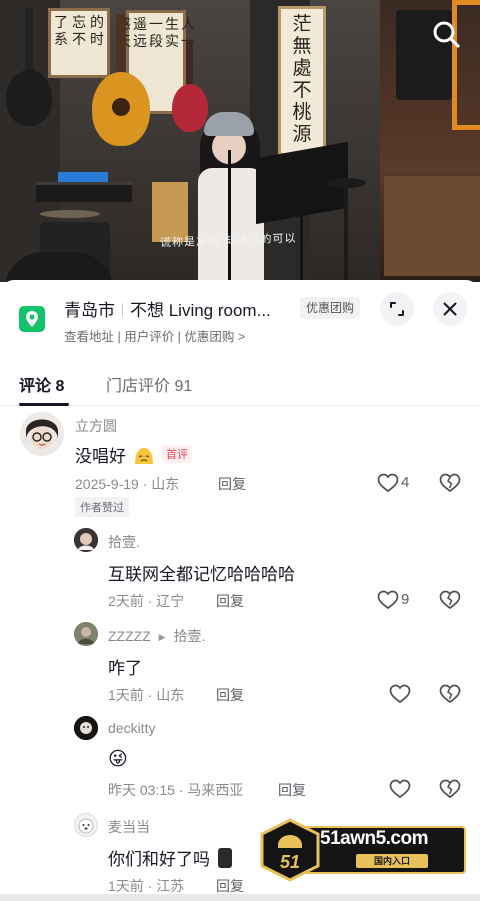 The width and height of the screenshot is (480, 901). What do you see at coordinates (143, 456) in the screenshot?
I see `sad-emoji-icon` at bounding box center [143, 456].